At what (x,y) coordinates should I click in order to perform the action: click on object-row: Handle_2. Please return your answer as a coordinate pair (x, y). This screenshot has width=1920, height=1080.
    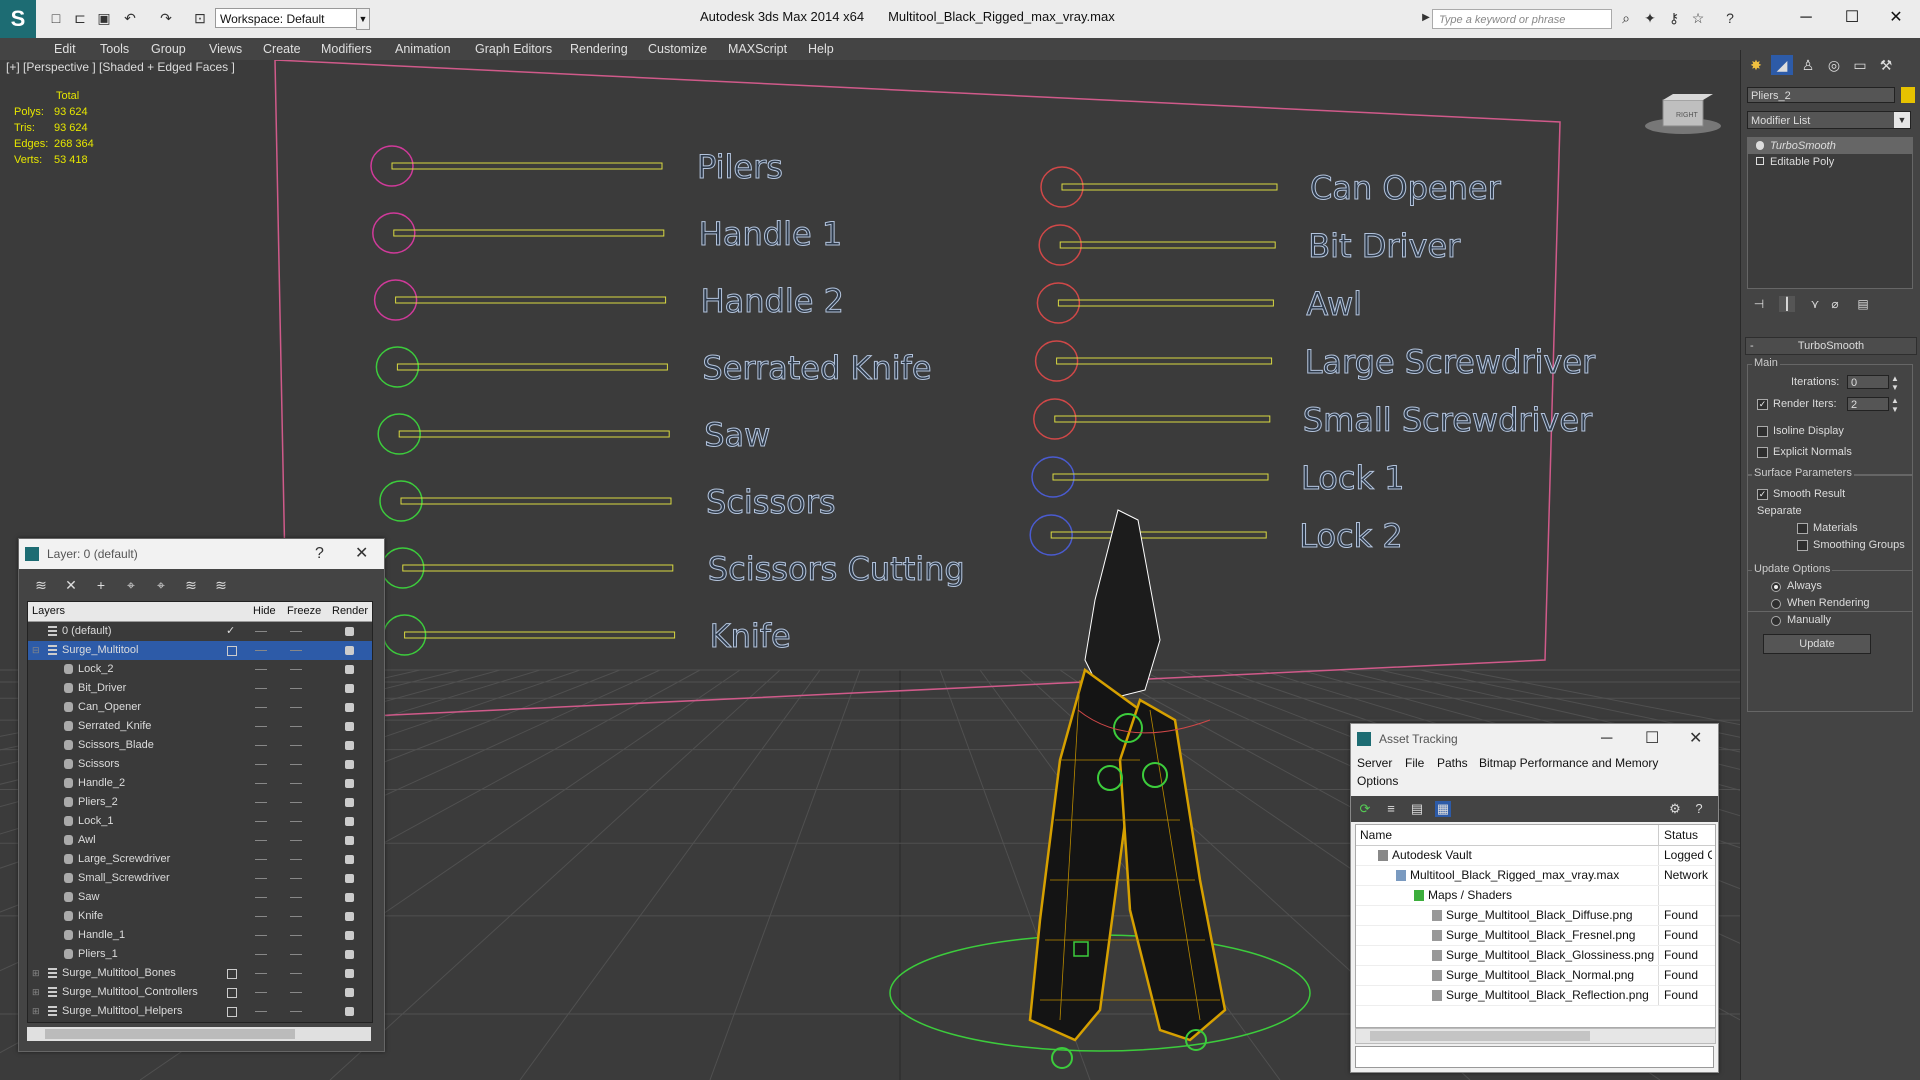
    Looking at the image, I should click on (200, 783).